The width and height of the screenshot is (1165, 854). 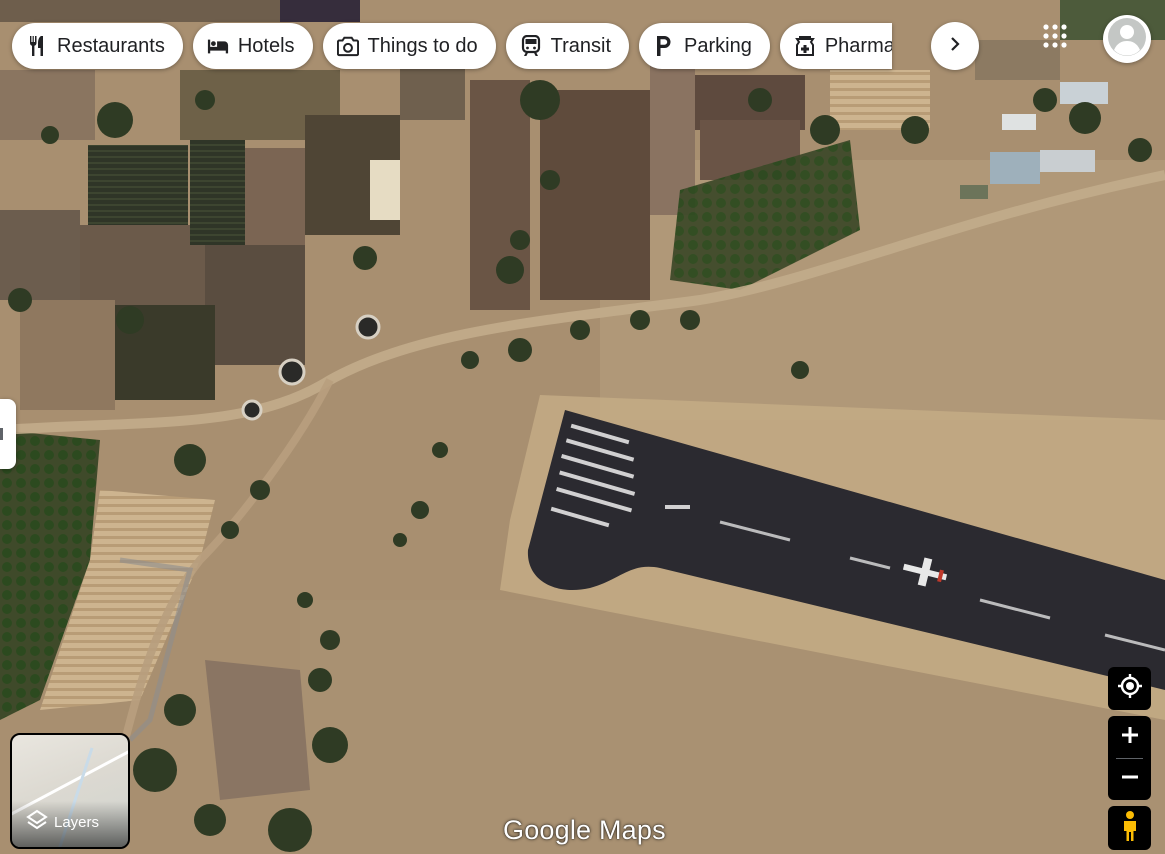 I want to click on chips-scroll-right-button, so click(x=955, y=46).